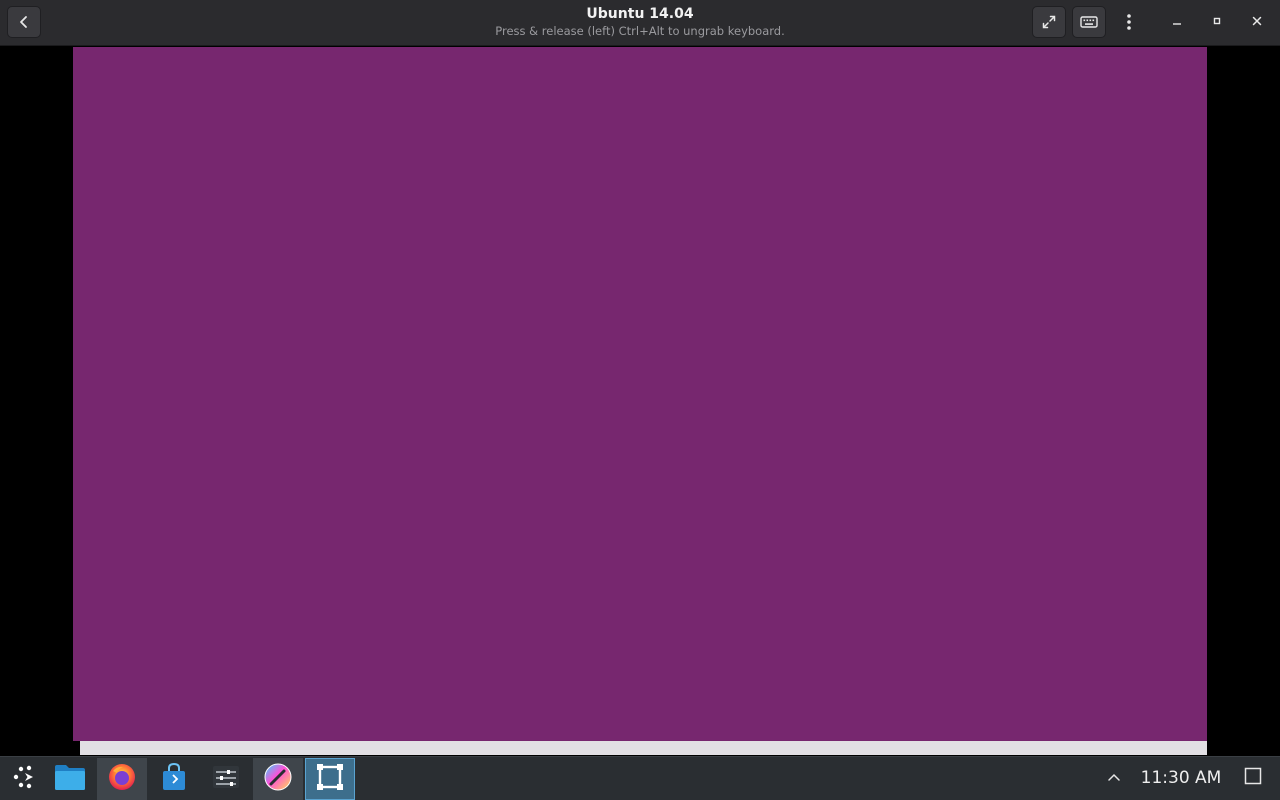 This screenshot has height=800, width=1280. Describe the element at coordinates (643, 748) in the screenshot. I see `vm-display-bottom-strip` at that location.